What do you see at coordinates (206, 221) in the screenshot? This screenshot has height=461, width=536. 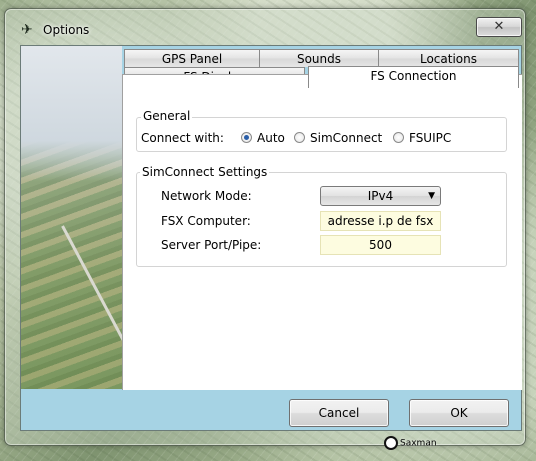 I see `fsx-computer-label: FSX Computer:` at bounding box center [206, 221].